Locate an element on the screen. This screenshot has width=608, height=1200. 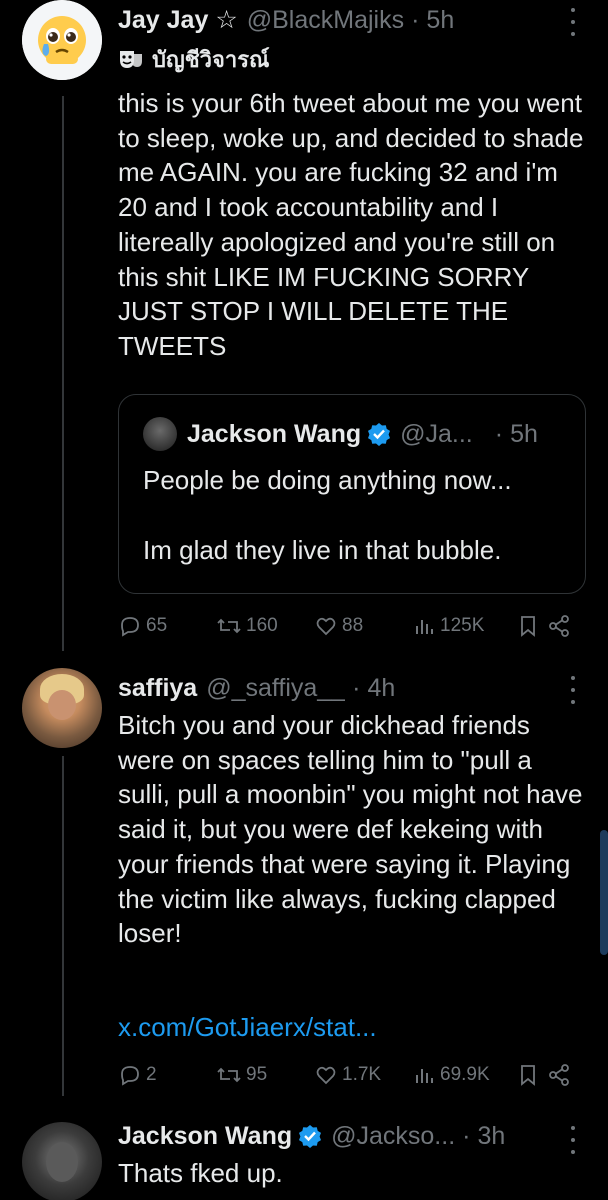
timestamp: 3h is located at coordinates (491, 1136).